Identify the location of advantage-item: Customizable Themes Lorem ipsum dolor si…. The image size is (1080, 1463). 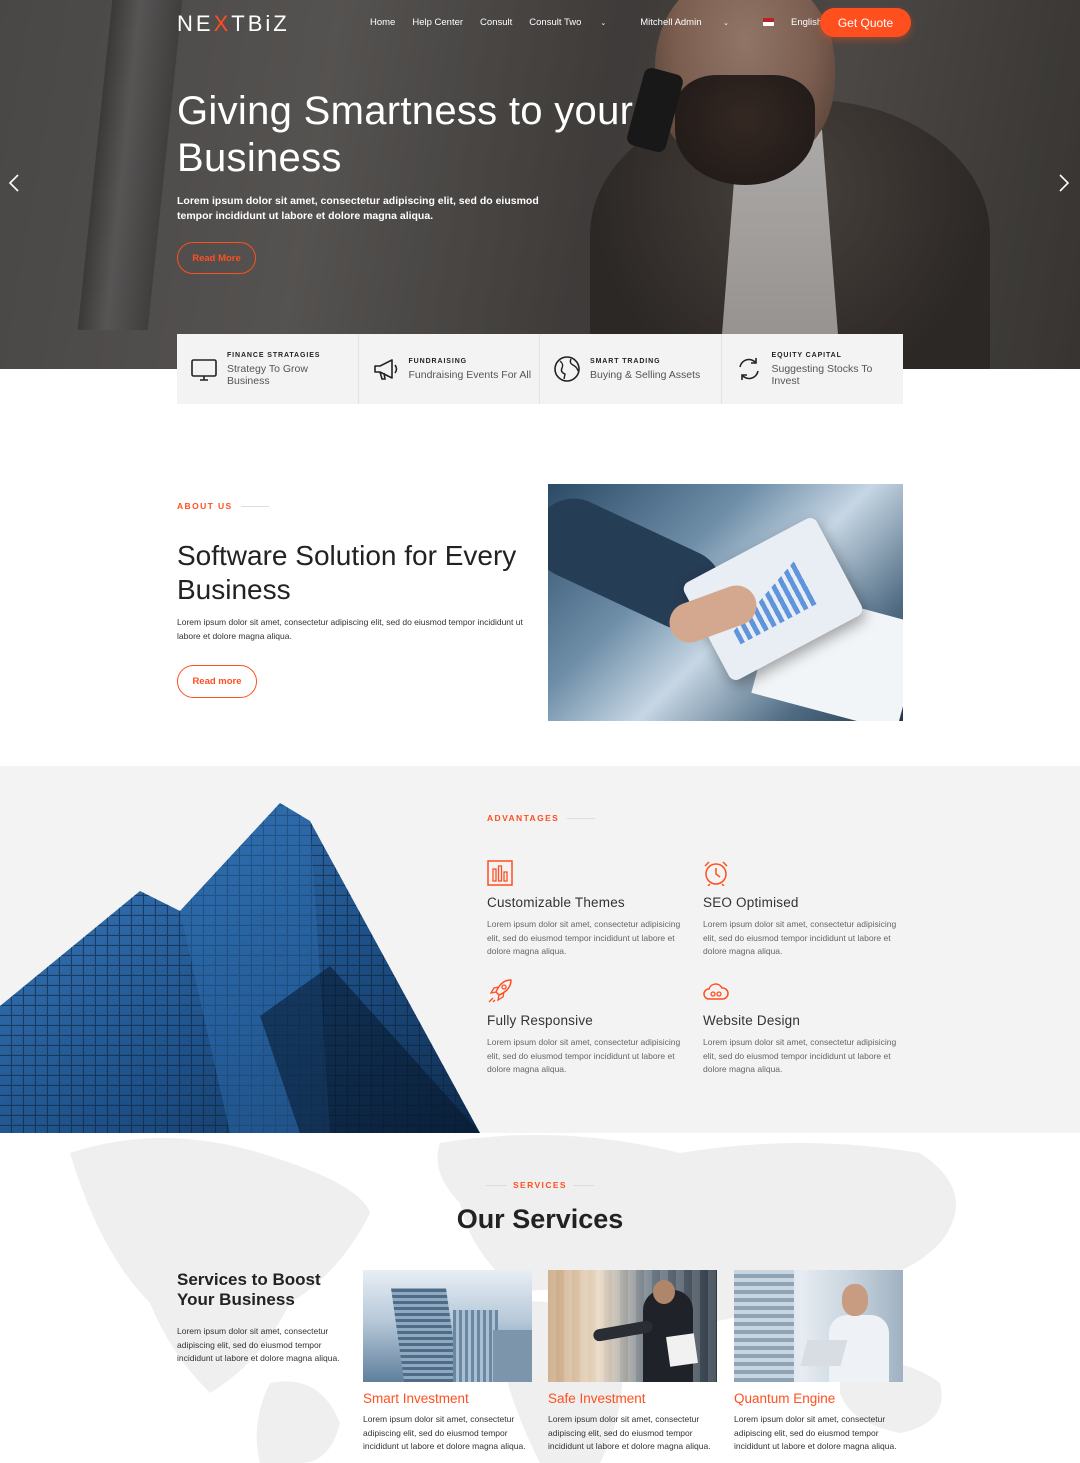
(587, 909).